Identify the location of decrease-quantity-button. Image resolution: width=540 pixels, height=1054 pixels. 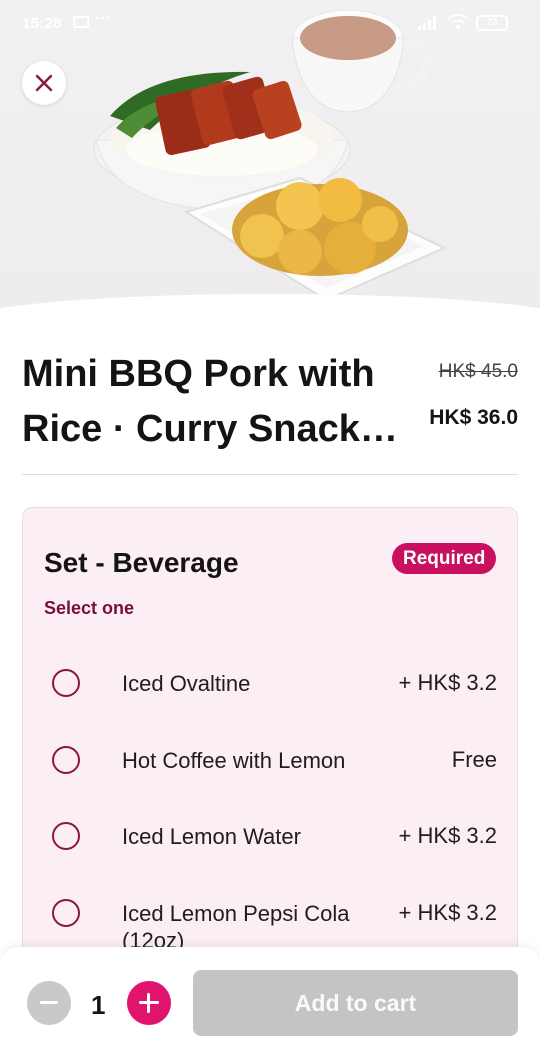
(49, 1003).